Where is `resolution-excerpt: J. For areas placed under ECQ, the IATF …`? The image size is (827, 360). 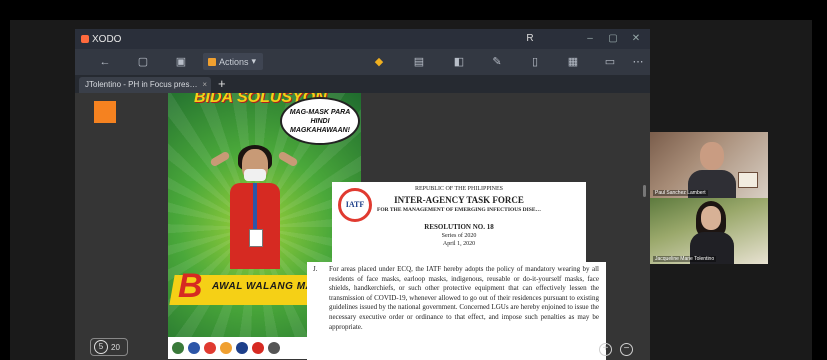 resolution-excerpt: J. For areas placed under ECQ, the IATF … is located at coordinates (456, 311).